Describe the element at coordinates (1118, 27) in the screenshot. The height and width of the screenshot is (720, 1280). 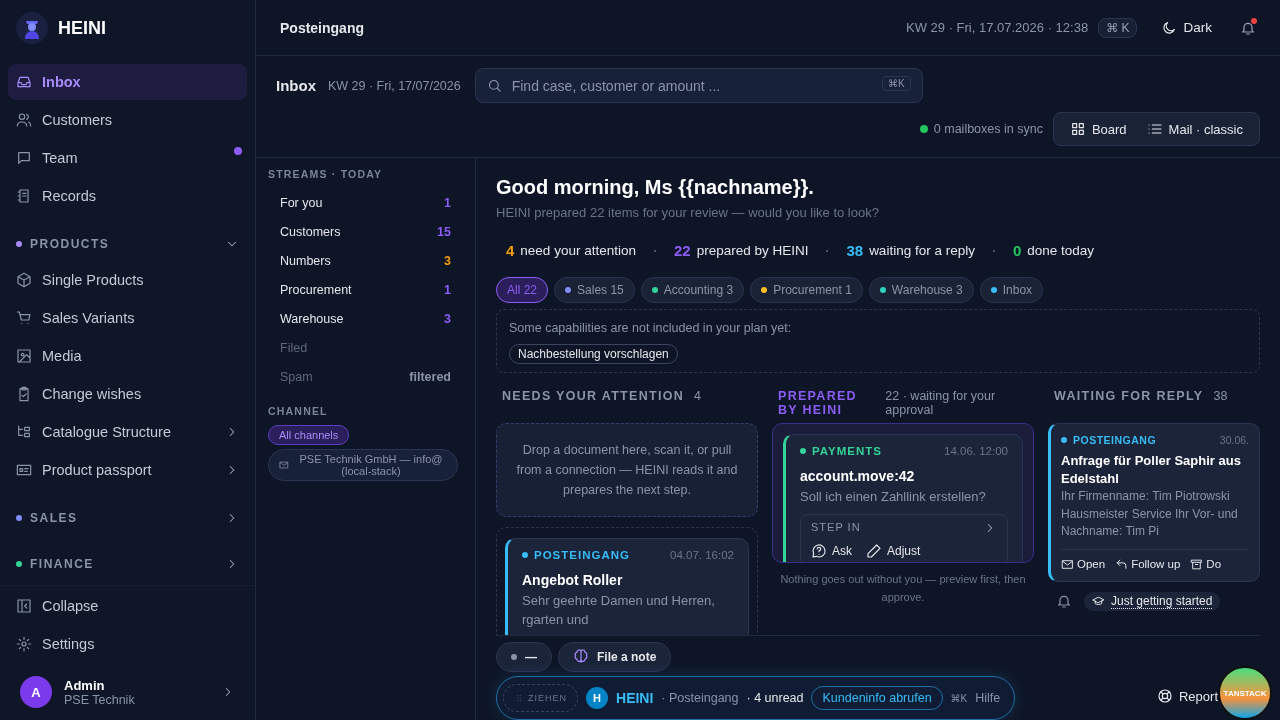
I see `command-shortcut: ⌘ K` at that location.